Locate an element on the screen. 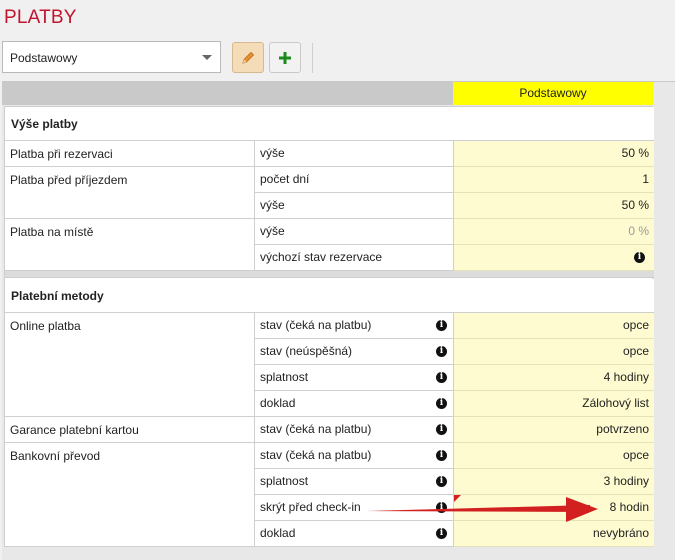 This screenshot has width=675, height=560. value-bank-transfer-waiting: opce is located at coordinates (554, 456).